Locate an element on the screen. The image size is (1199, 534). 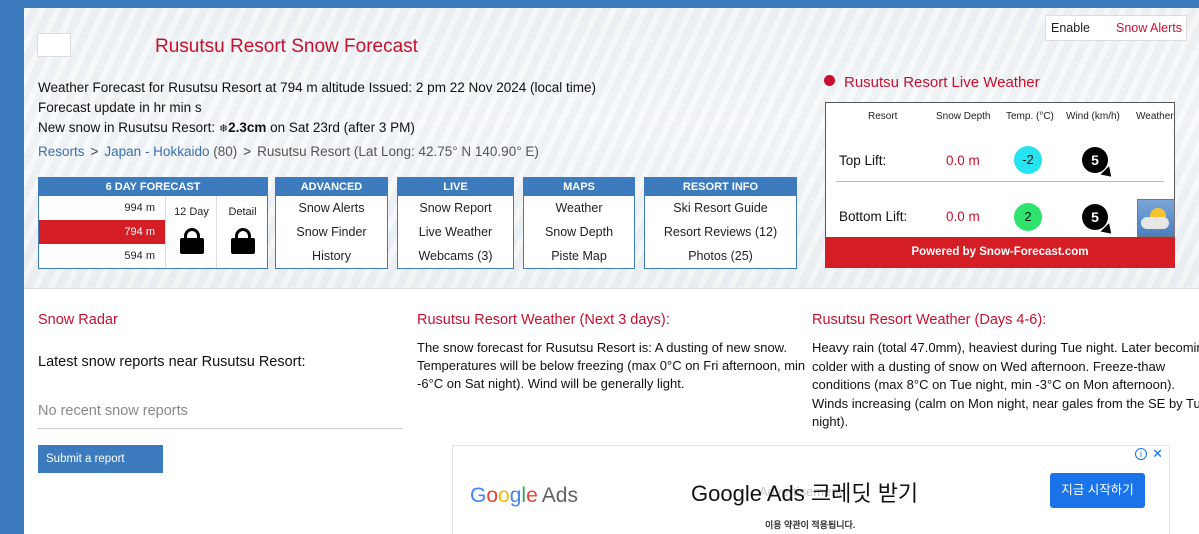
enable-label: Enable is located at coordinates (1070, 28).